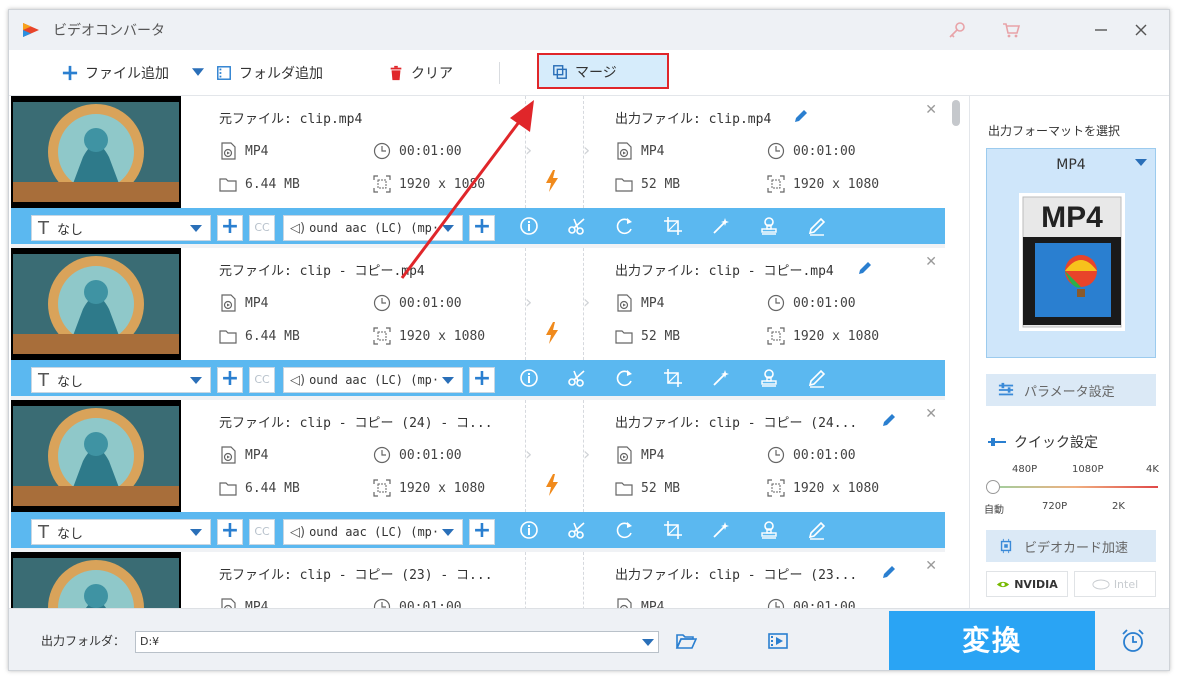 This screenshot has height=680, width=1180. I want to click on video-folder-icon, so click(778, 641).